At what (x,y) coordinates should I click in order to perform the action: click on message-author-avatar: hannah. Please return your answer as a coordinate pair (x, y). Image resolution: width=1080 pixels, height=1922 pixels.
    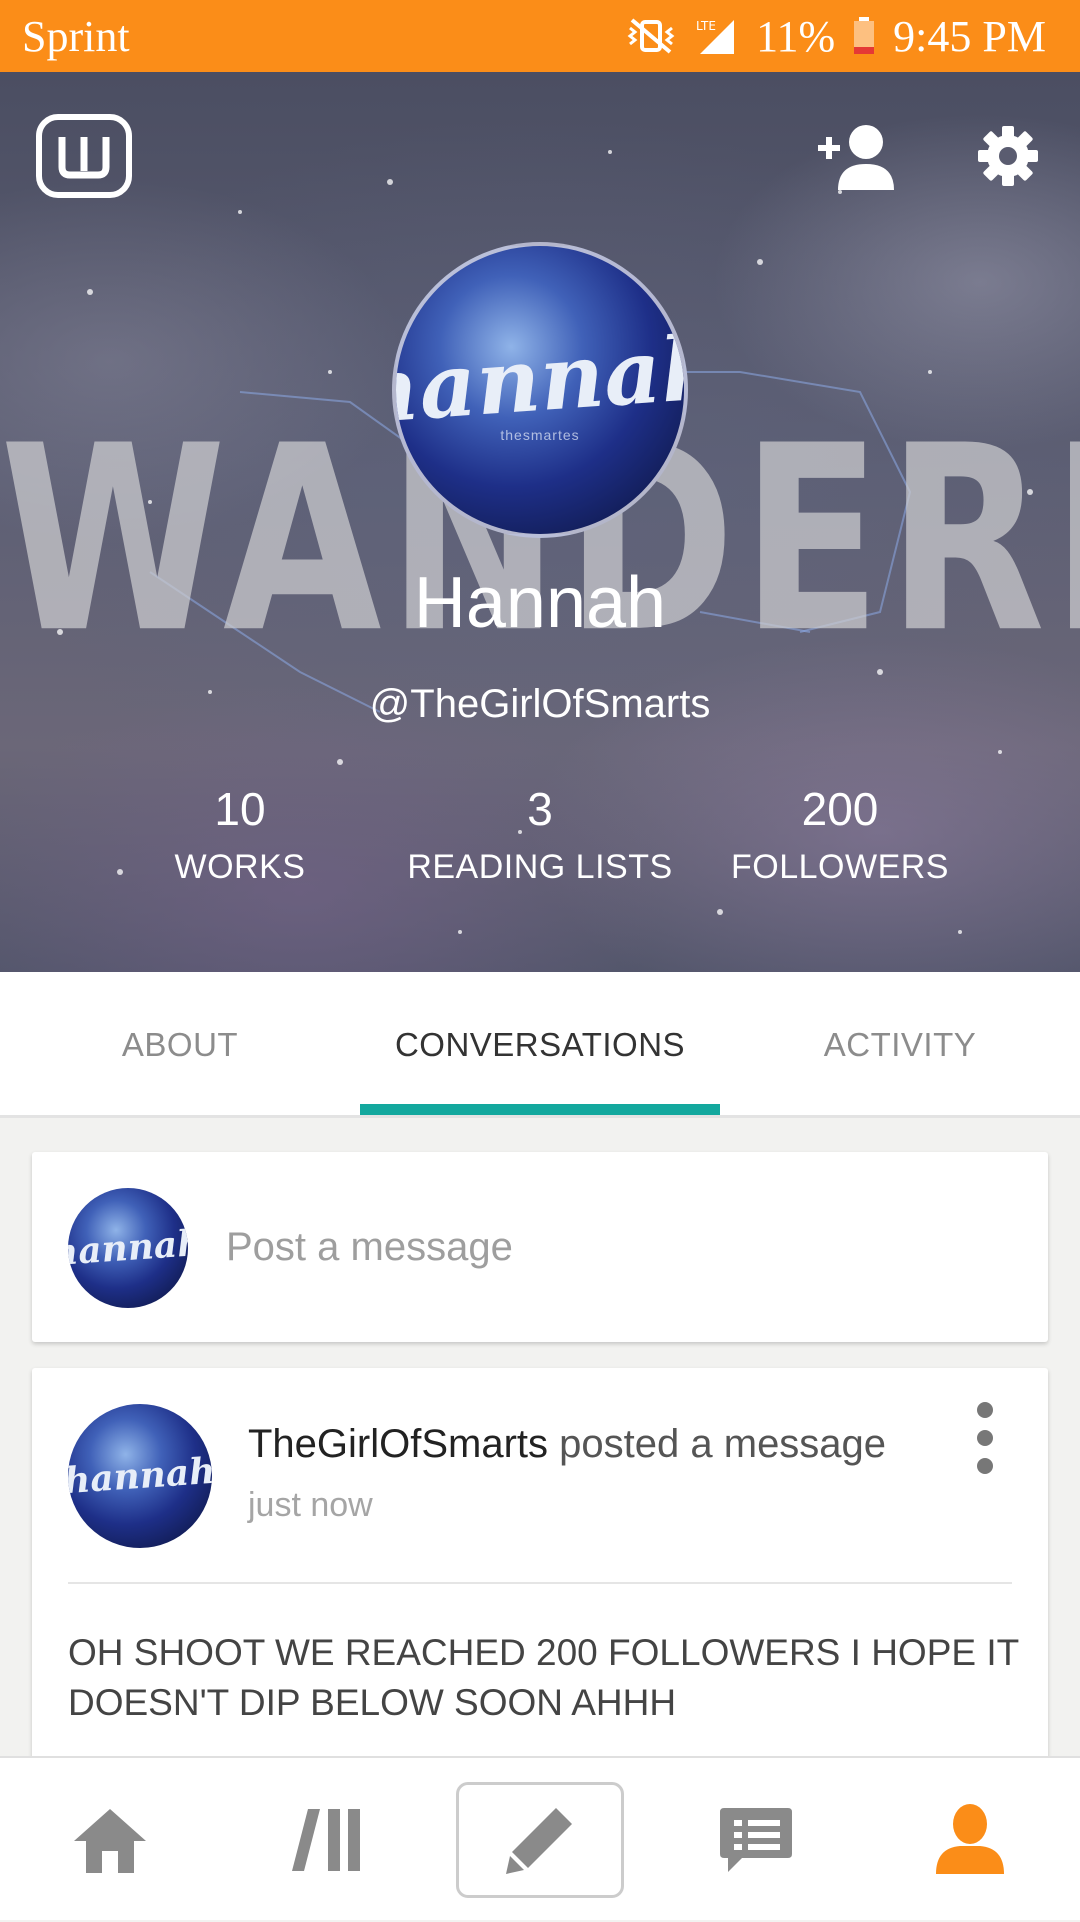
    Looking at the image, I should click on (140, 1476).